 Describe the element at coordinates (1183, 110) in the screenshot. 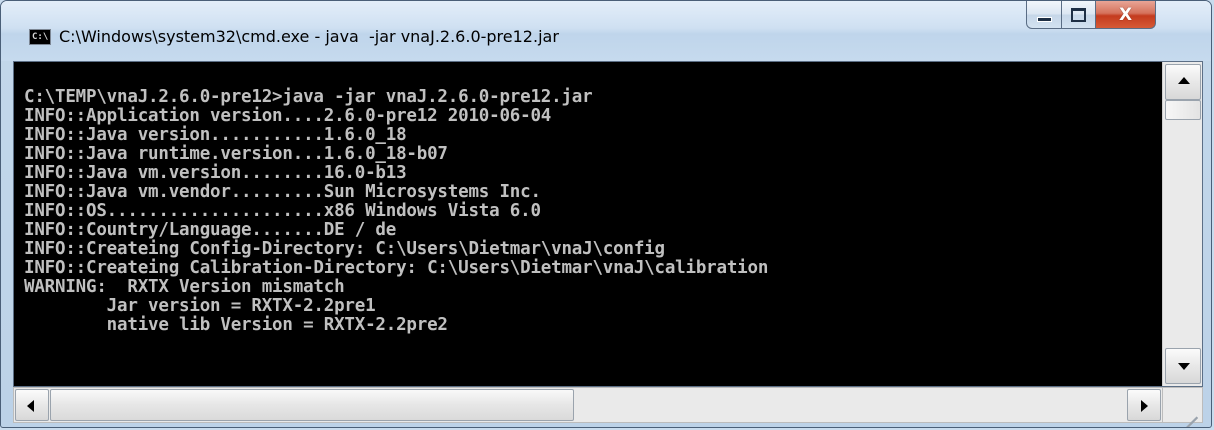

I see `vertical-scroll-thumb` at that location.